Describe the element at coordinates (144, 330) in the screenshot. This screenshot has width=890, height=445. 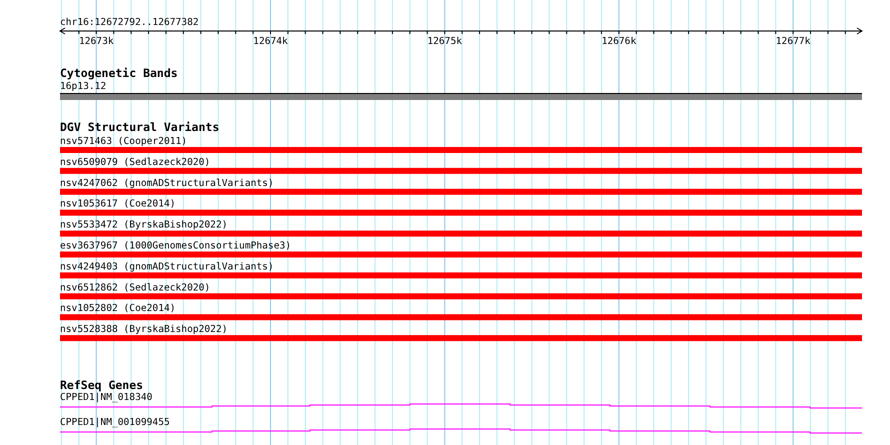
I see `variant-label: nsv5528388 (ByrskaBishop2022)` at that location.